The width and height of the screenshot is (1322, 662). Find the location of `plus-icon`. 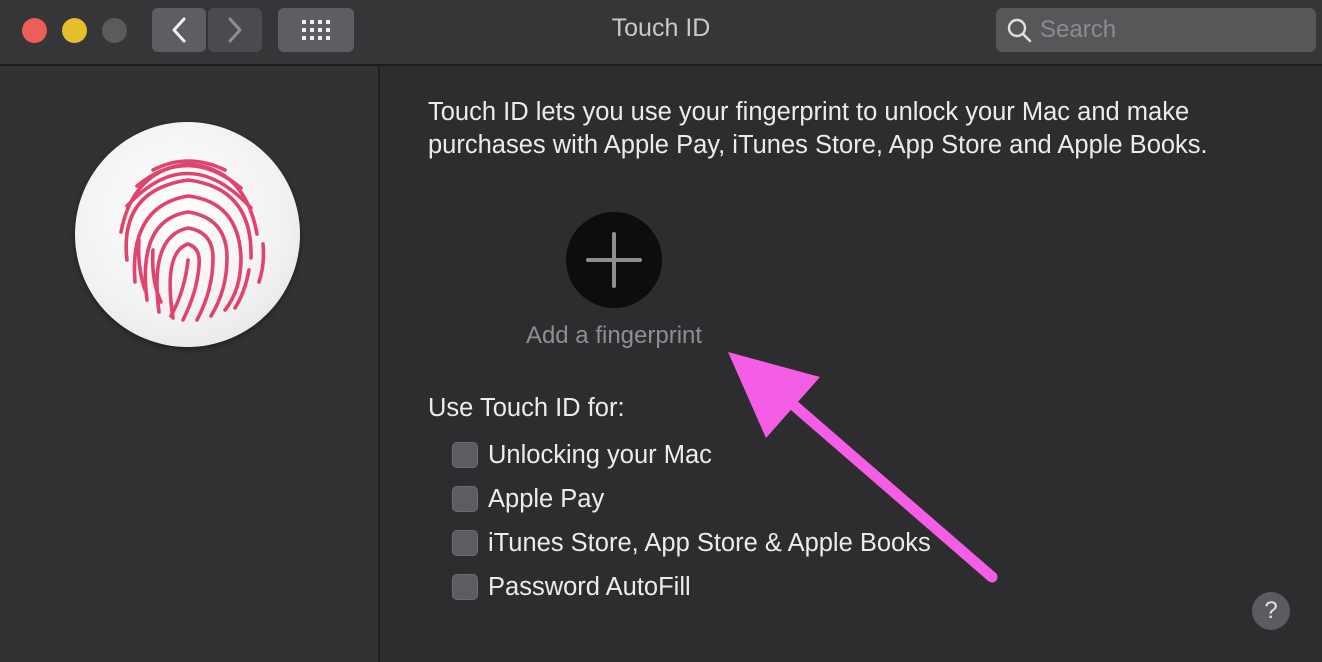

plus-icon is located at coordinates (614, 260).